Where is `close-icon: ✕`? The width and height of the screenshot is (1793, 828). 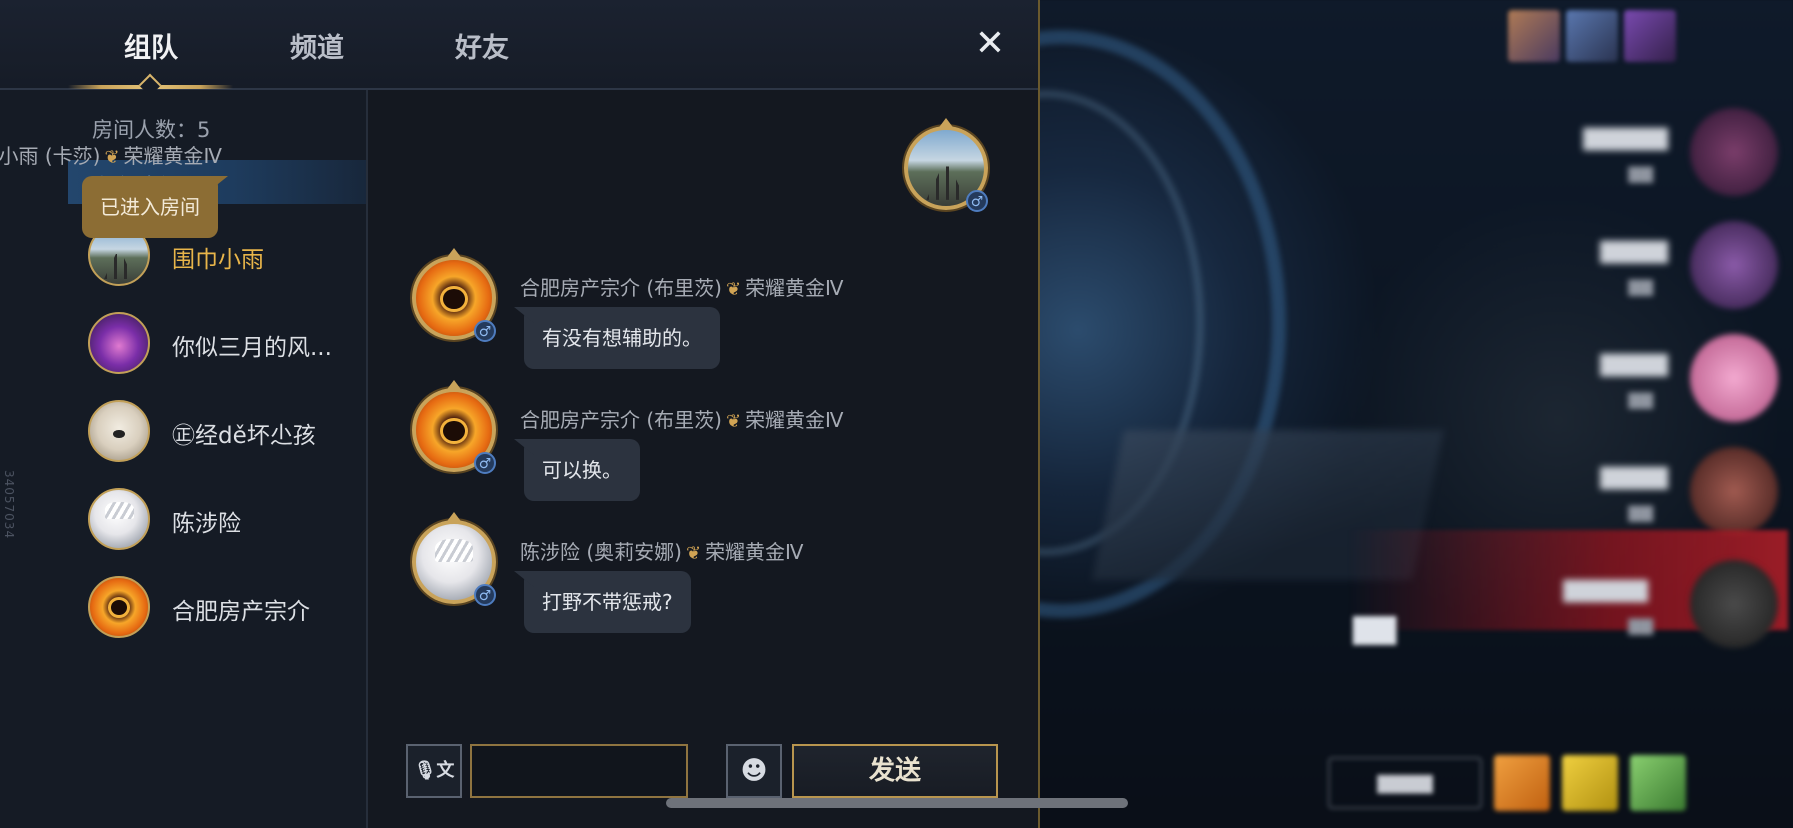
close-icon: ✕ is located at coordinates (990, 44).